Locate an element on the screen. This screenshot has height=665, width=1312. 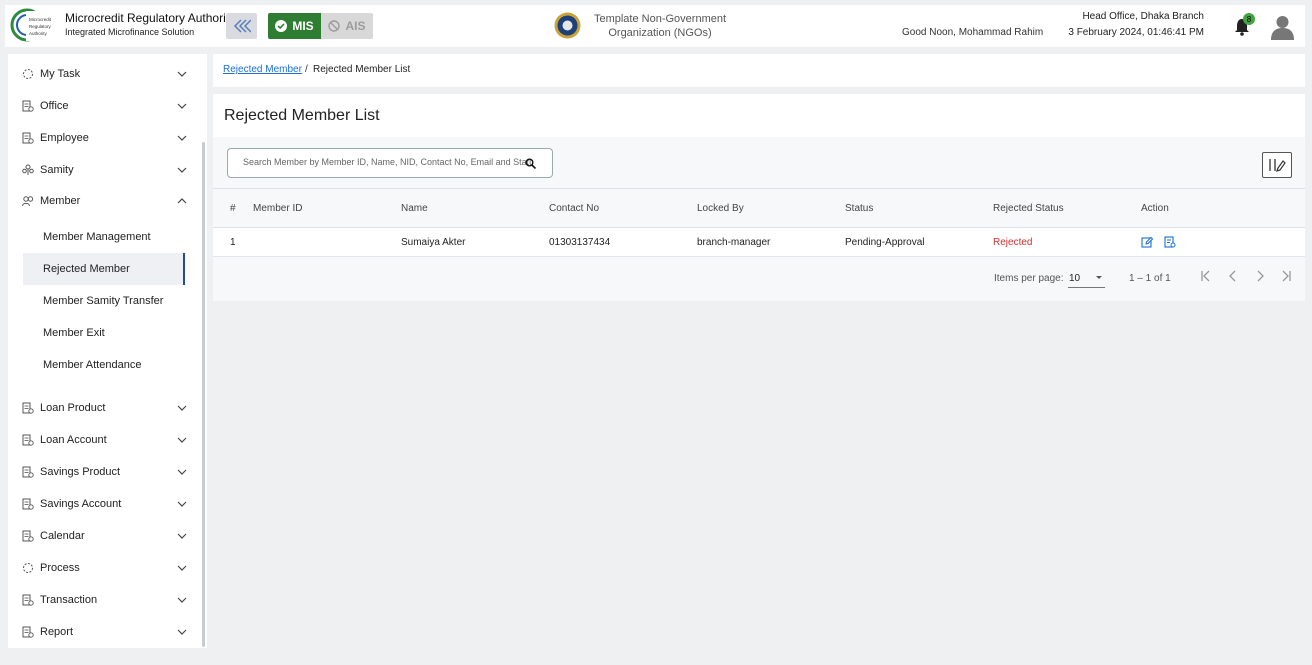
row-index: 1 is located at coordinates (233, 242).